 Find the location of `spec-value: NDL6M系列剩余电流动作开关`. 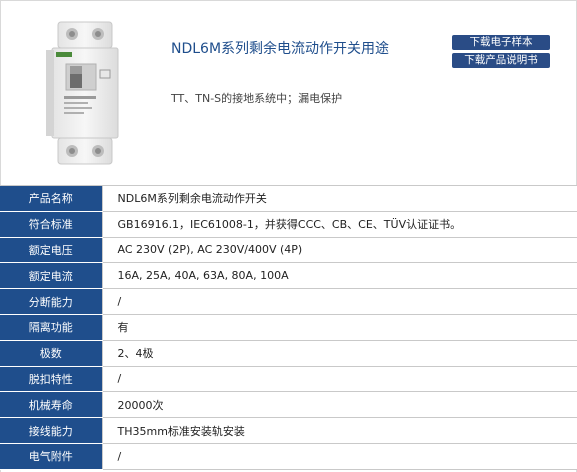

spec-value: NDL6M系列剩余电流动作开关 is located at coordinates (339, 198).